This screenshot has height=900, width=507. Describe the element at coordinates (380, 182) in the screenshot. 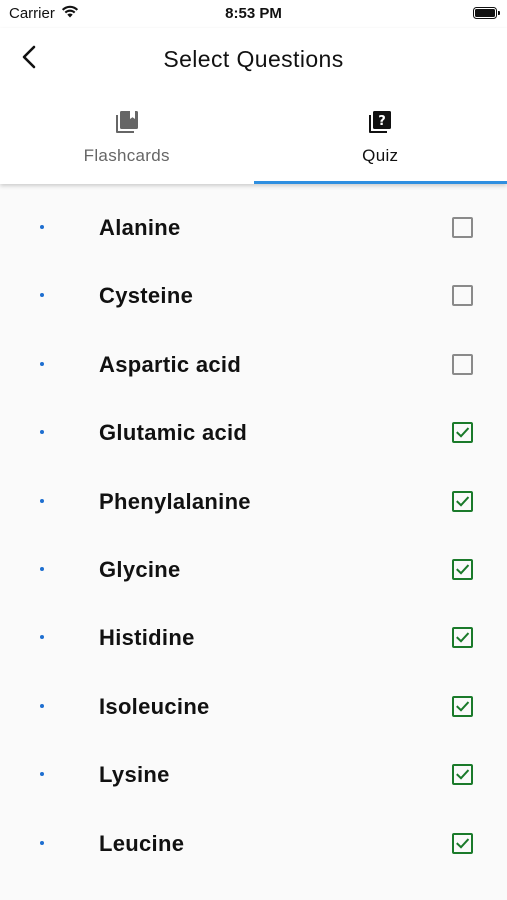

I see `active-tab-indicator` at that location.